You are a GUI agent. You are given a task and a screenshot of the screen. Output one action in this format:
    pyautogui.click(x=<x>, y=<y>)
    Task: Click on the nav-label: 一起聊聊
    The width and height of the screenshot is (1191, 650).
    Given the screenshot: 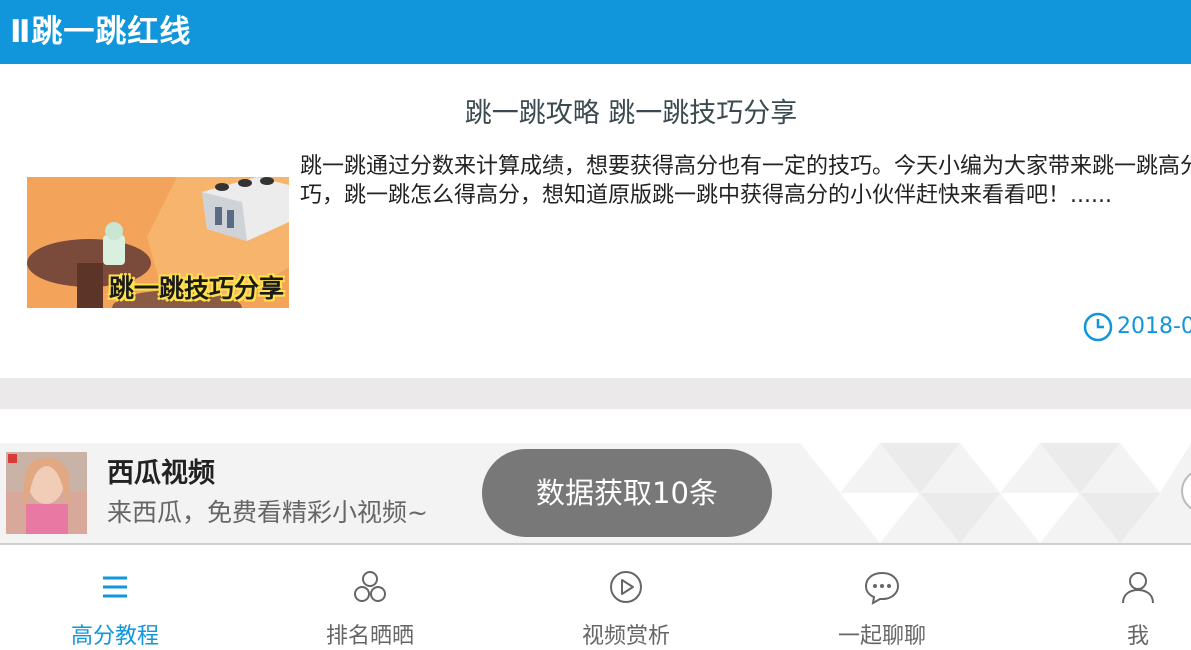 What is the action you would take?
    pyautogui.click(x=881, y=636)
    